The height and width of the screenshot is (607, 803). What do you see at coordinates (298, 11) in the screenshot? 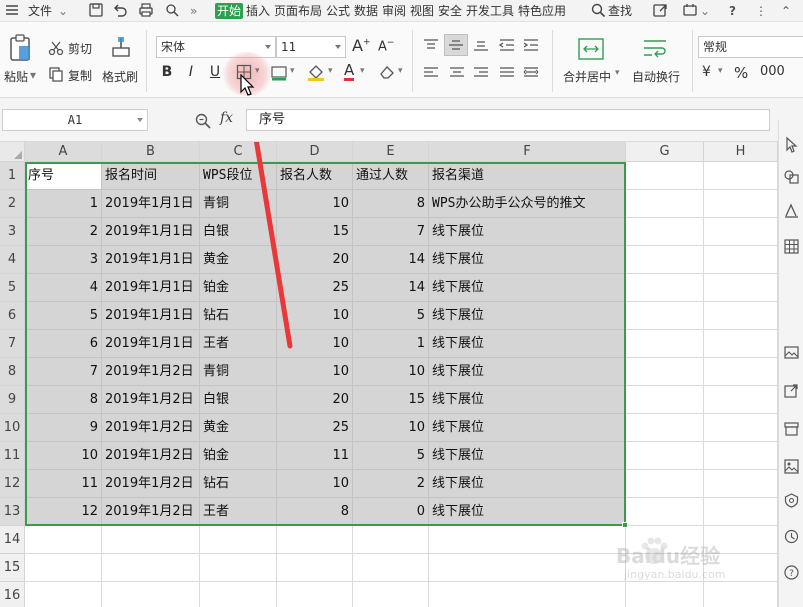
I see `tab-page-layout: 页面布局` at bounding box center [298, 11].